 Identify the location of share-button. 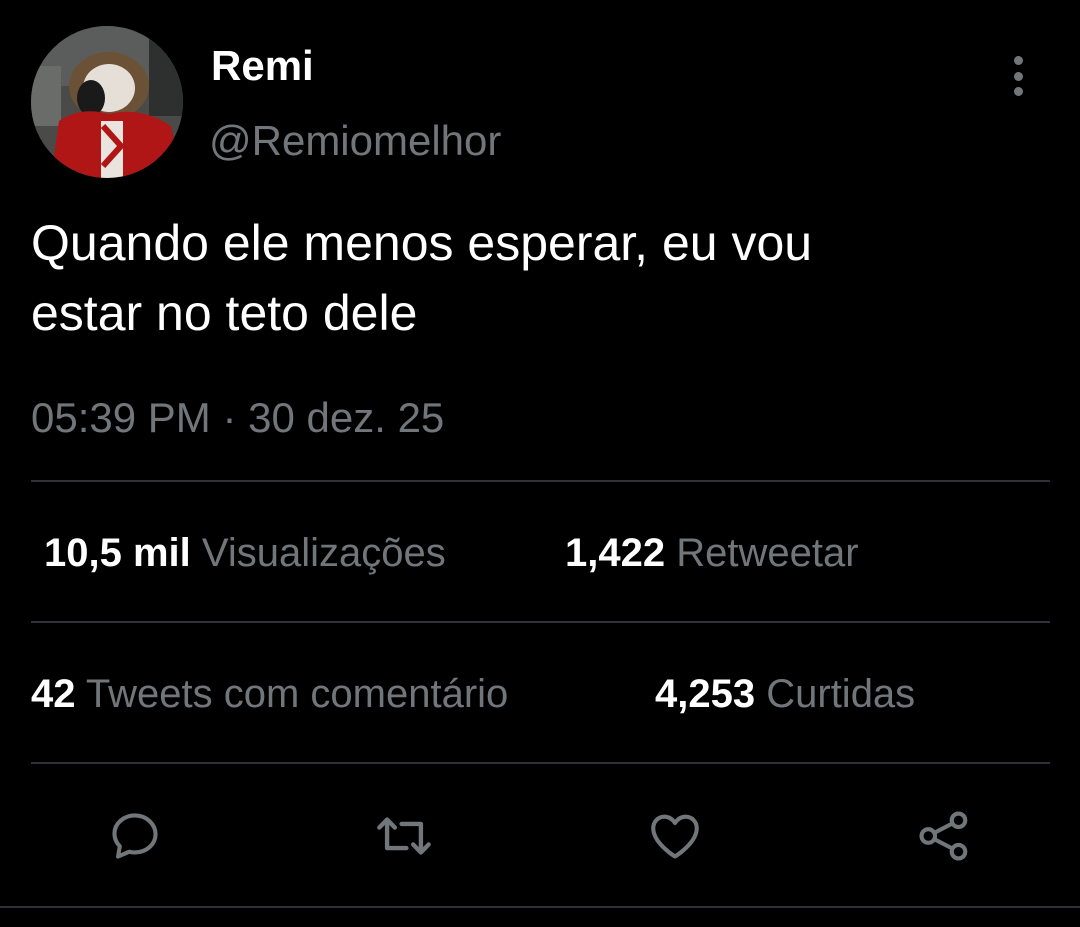
(944, 836).